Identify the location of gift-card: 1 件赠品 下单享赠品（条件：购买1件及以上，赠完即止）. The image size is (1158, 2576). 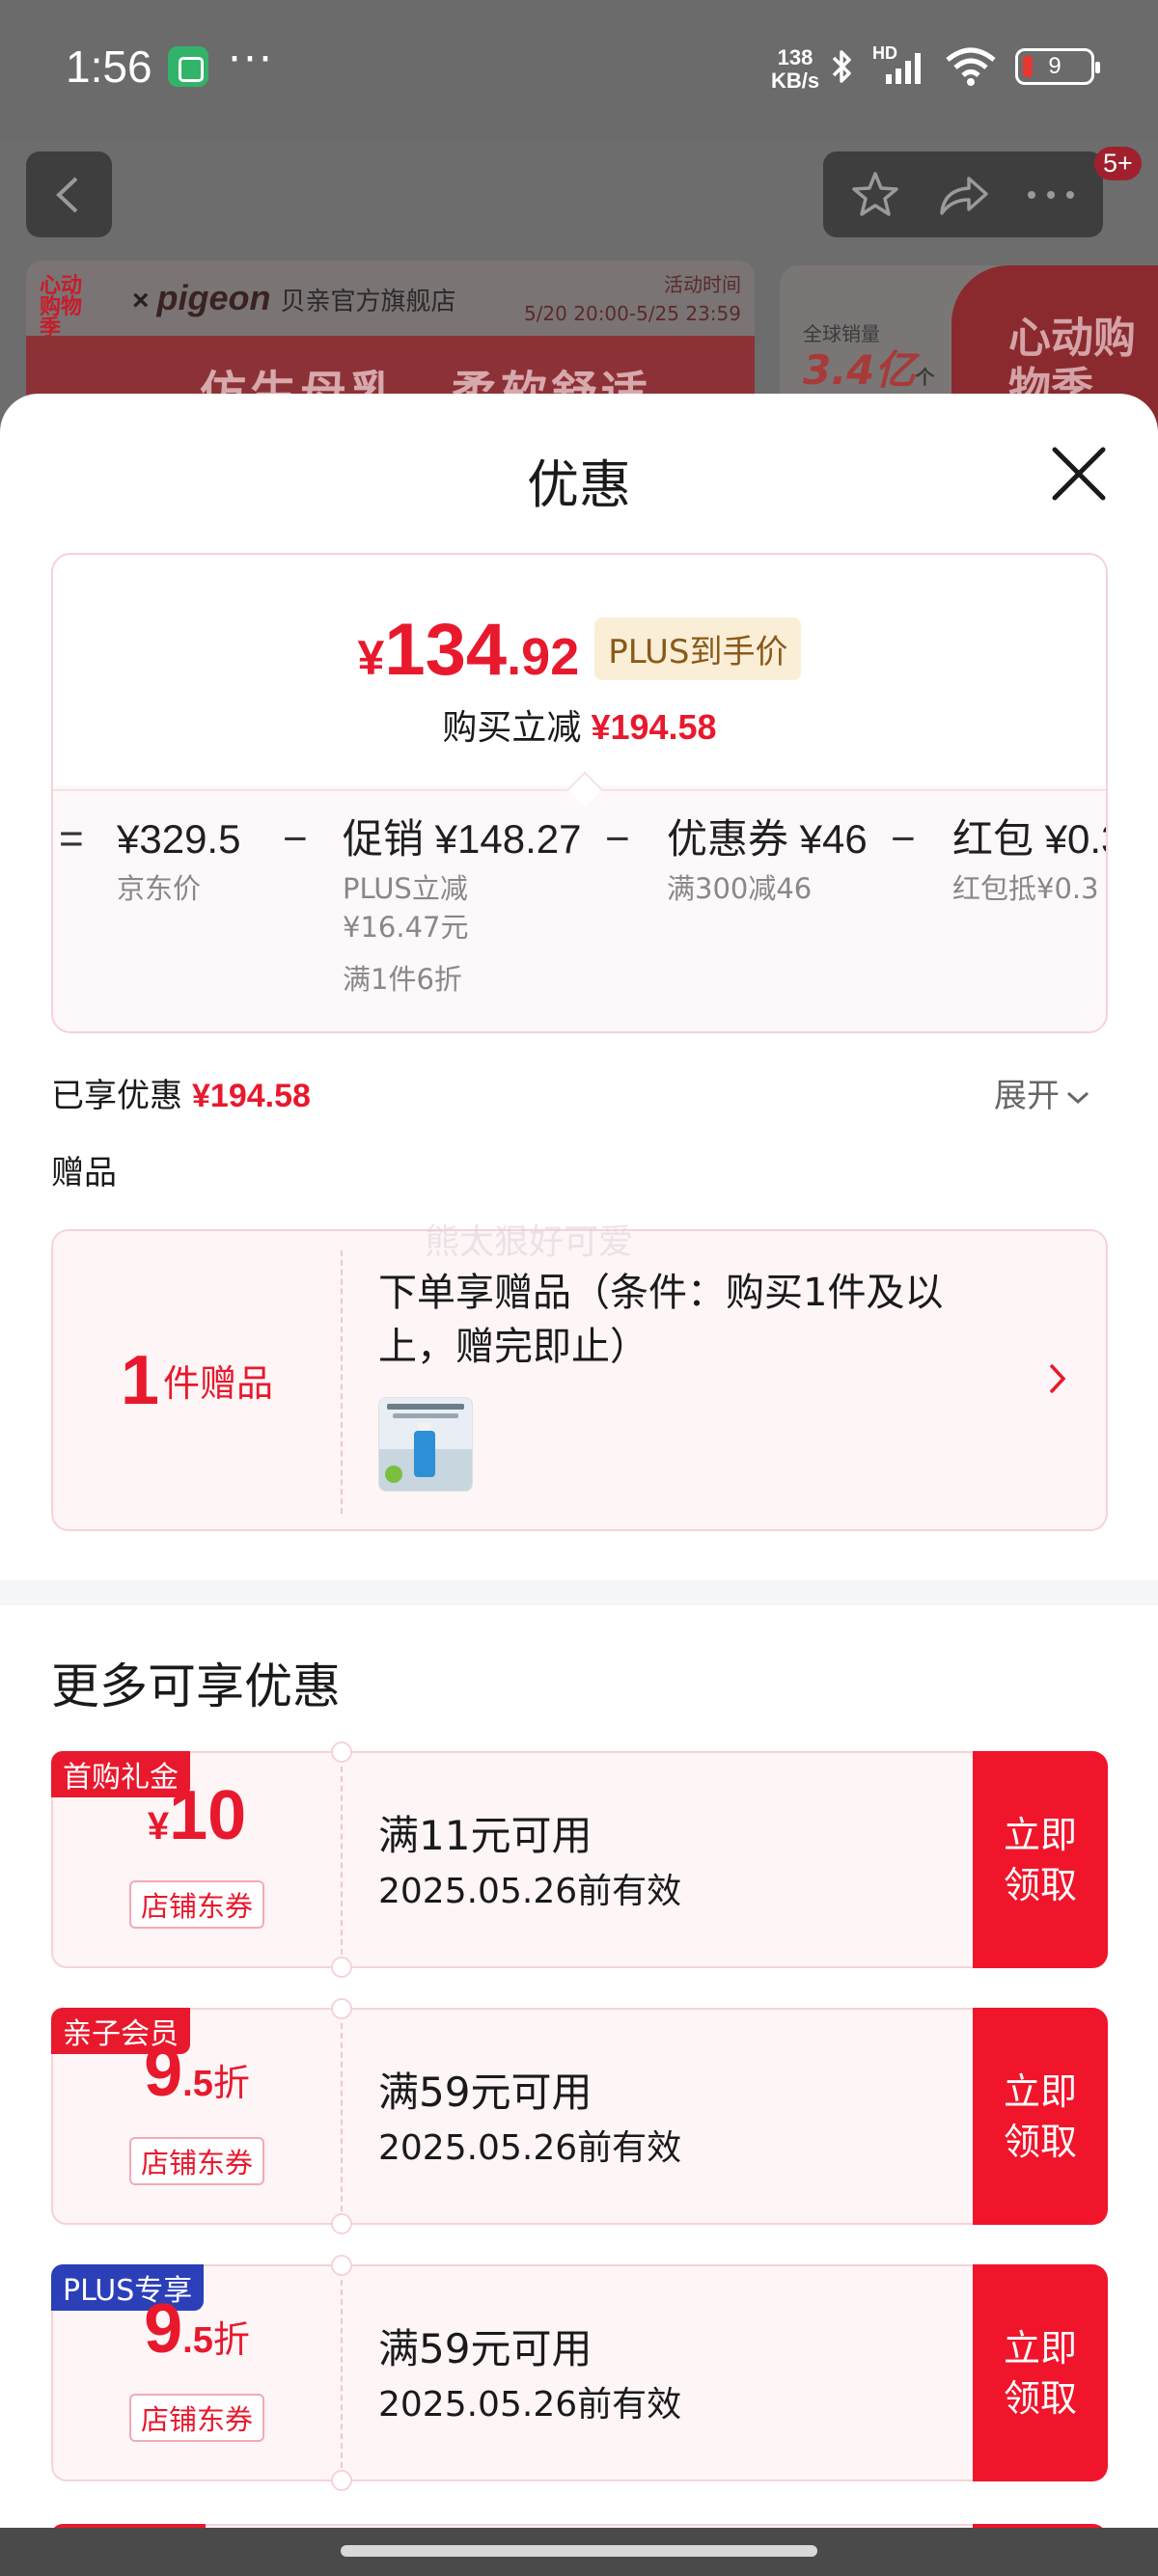
(579, 1380).